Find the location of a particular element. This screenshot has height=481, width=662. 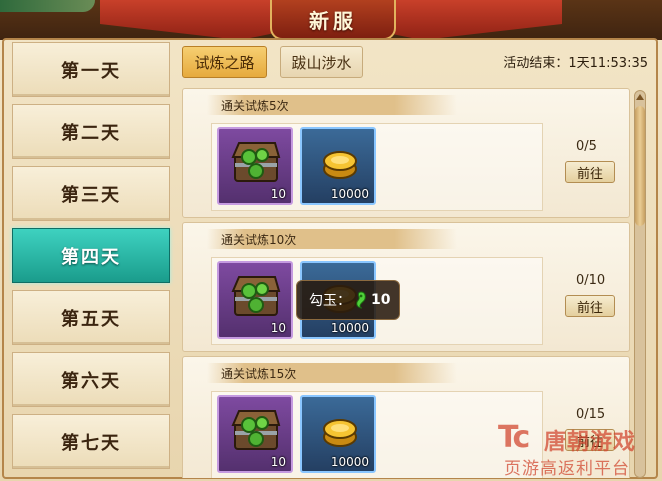

title-plaque: 新服 is located at coordinates (333, 20).